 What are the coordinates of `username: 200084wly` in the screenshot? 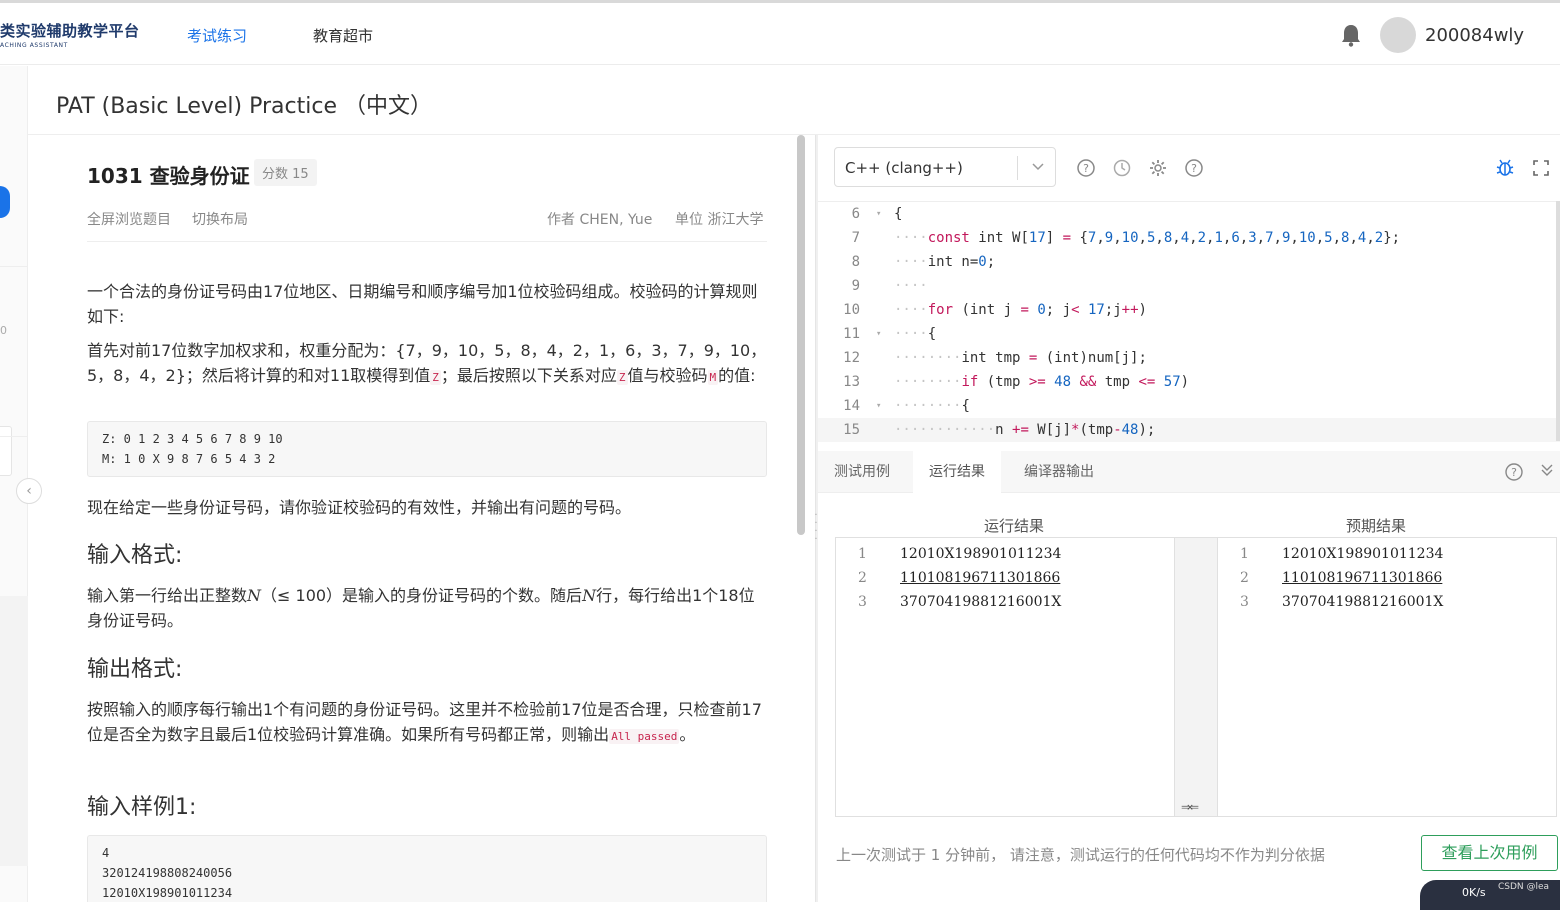 It's located at (1474, 35).